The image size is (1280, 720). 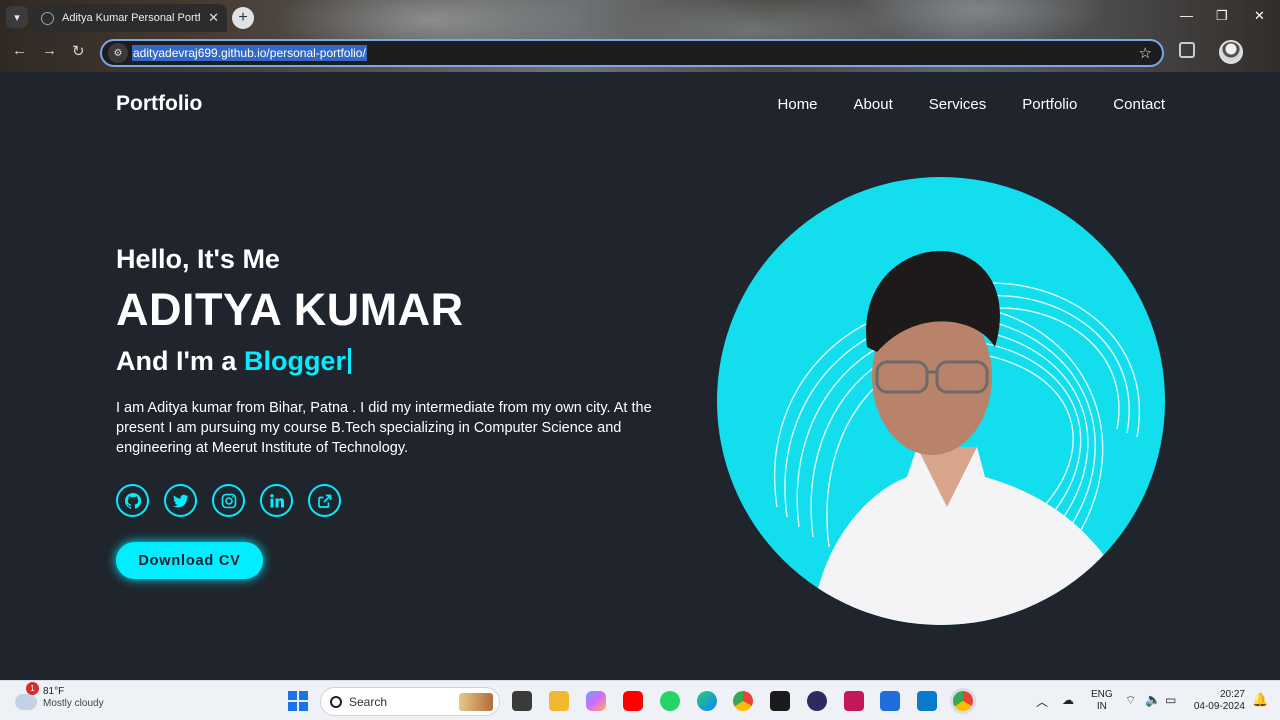 I want to click on new-tab-button: +, so click(x=243, y=18).